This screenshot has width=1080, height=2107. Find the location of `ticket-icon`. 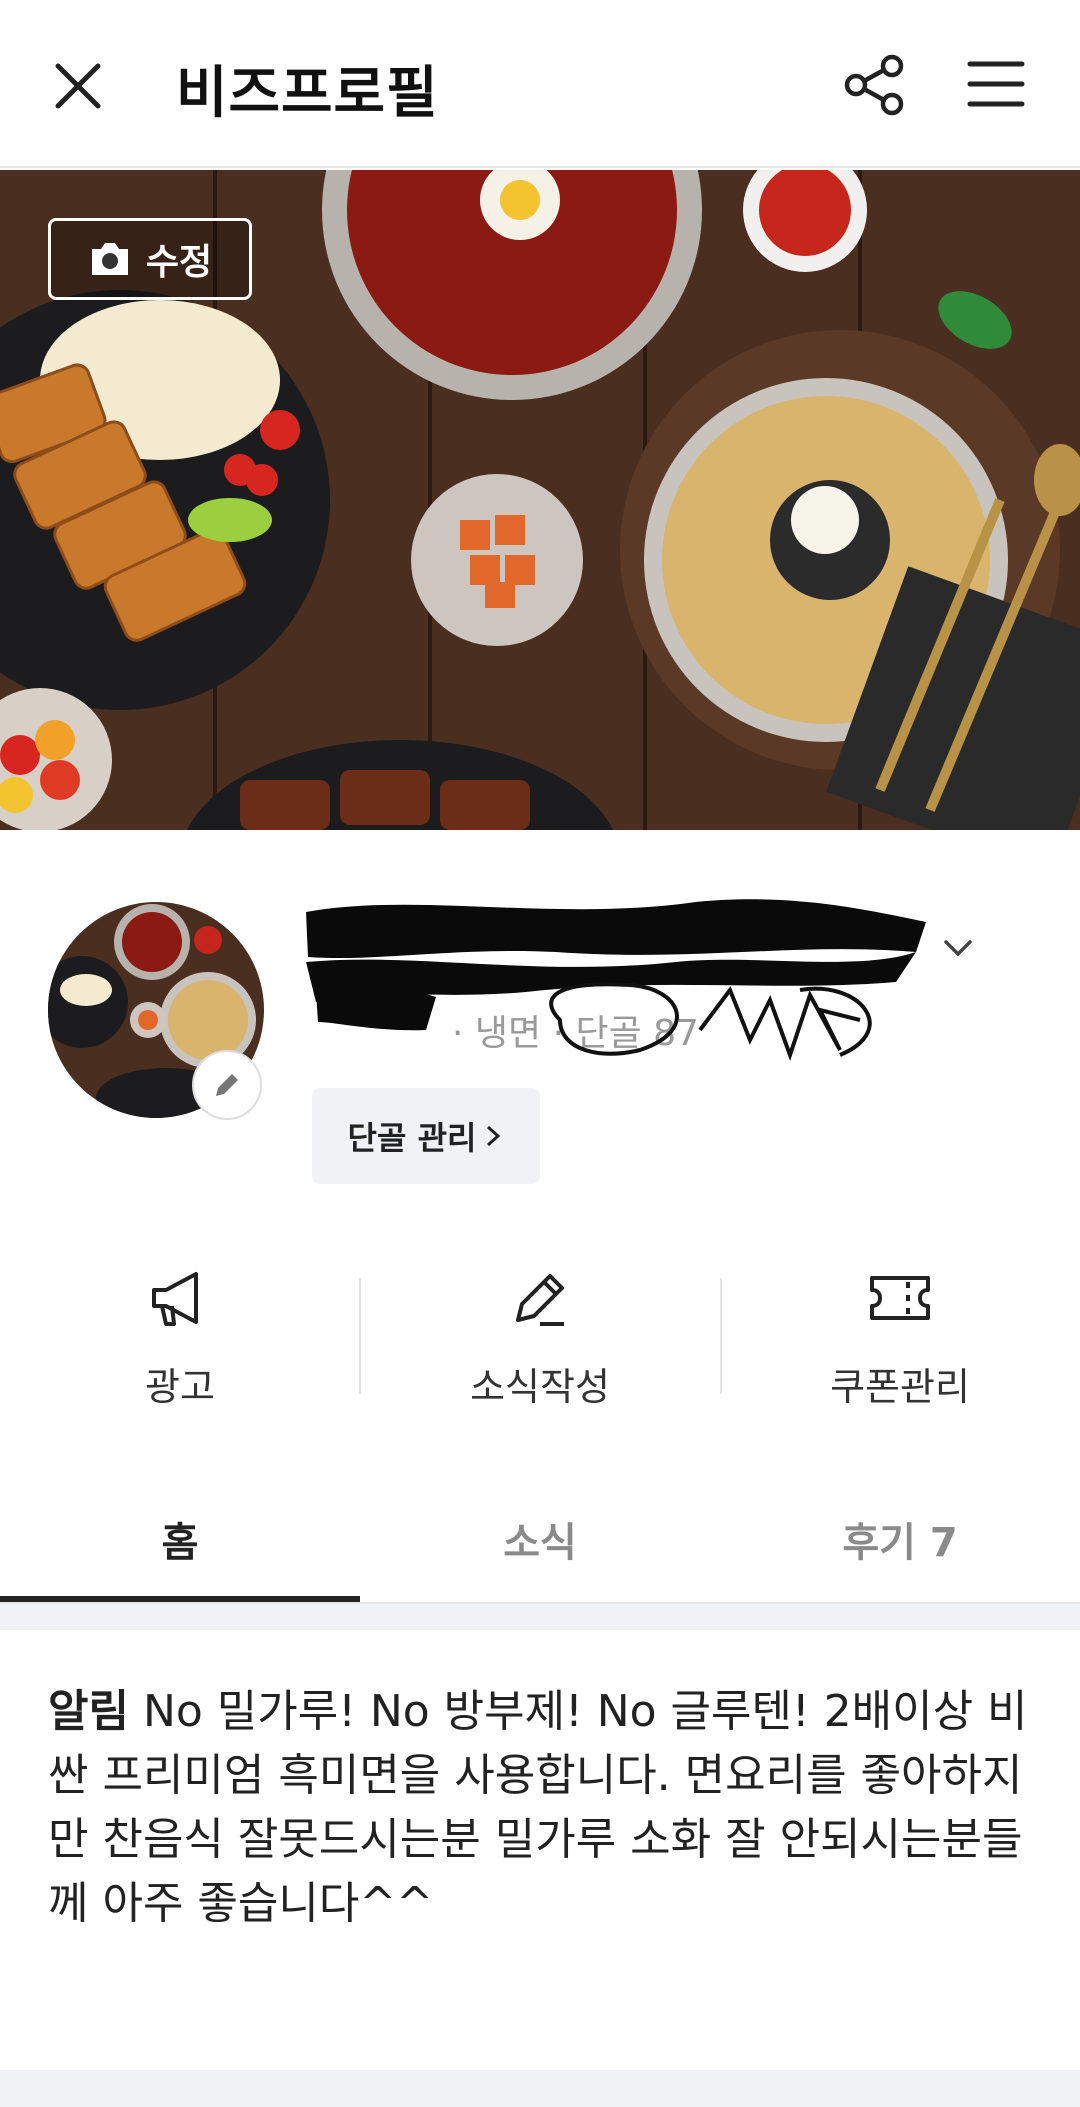

ticket-icon is located at coordinates (900, 1298).